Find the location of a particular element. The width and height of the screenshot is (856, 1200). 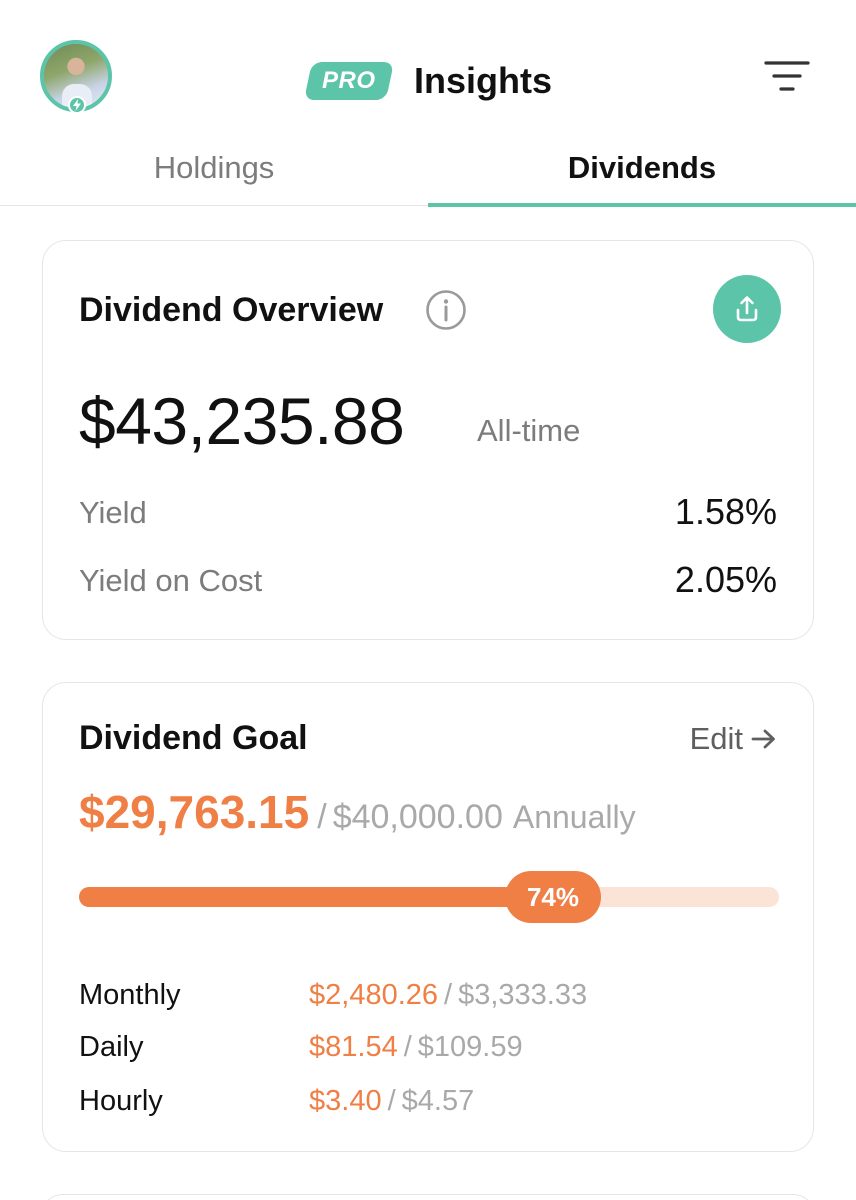

share-button is located at coordinates (747, 309).